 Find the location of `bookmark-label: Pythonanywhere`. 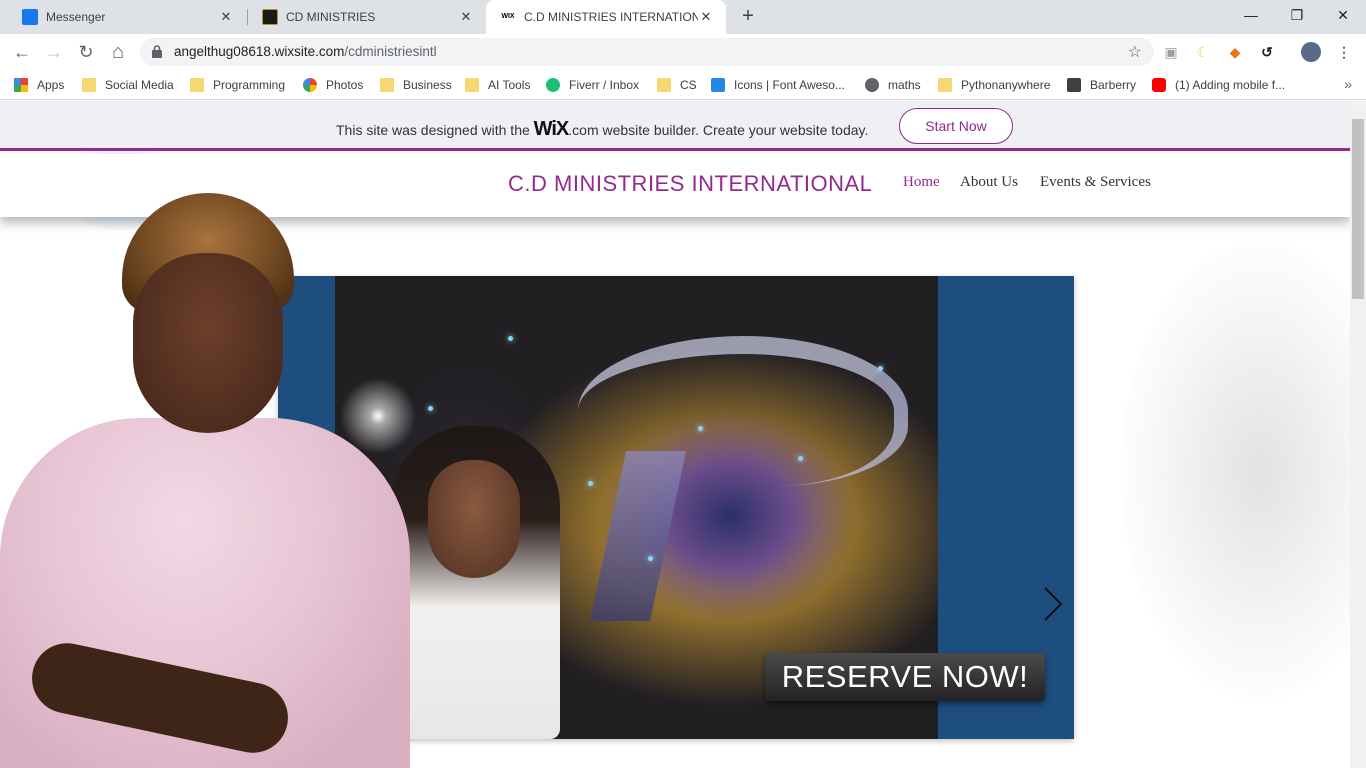

bookmark-label: Pythonanywhere is located at coordinates (1006, 85).